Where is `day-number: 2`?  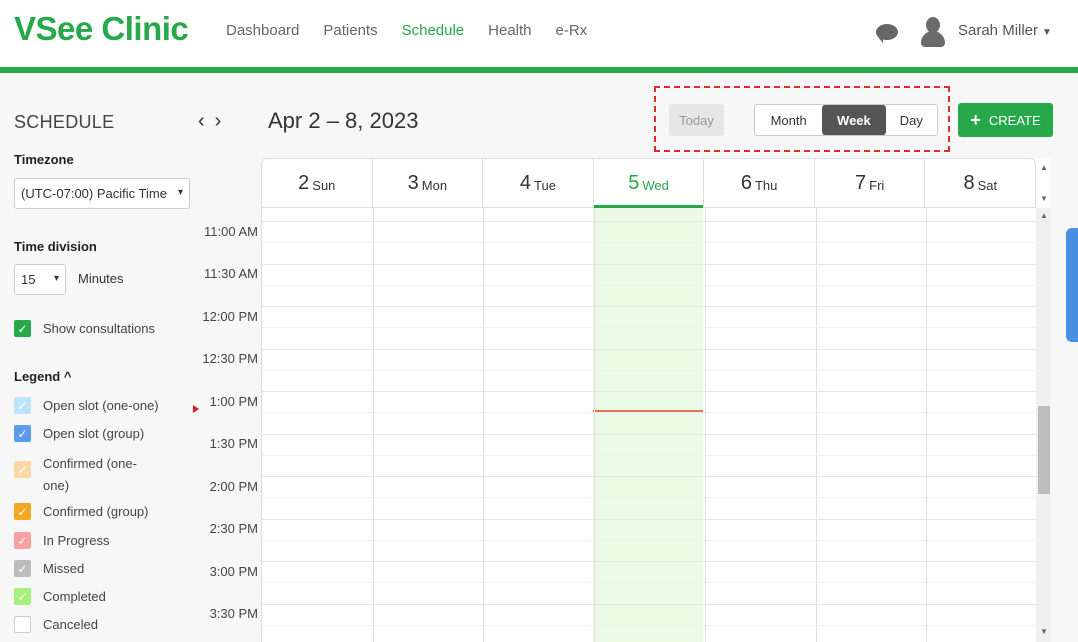 day-number: 2 is located at coordinates (304, 182).